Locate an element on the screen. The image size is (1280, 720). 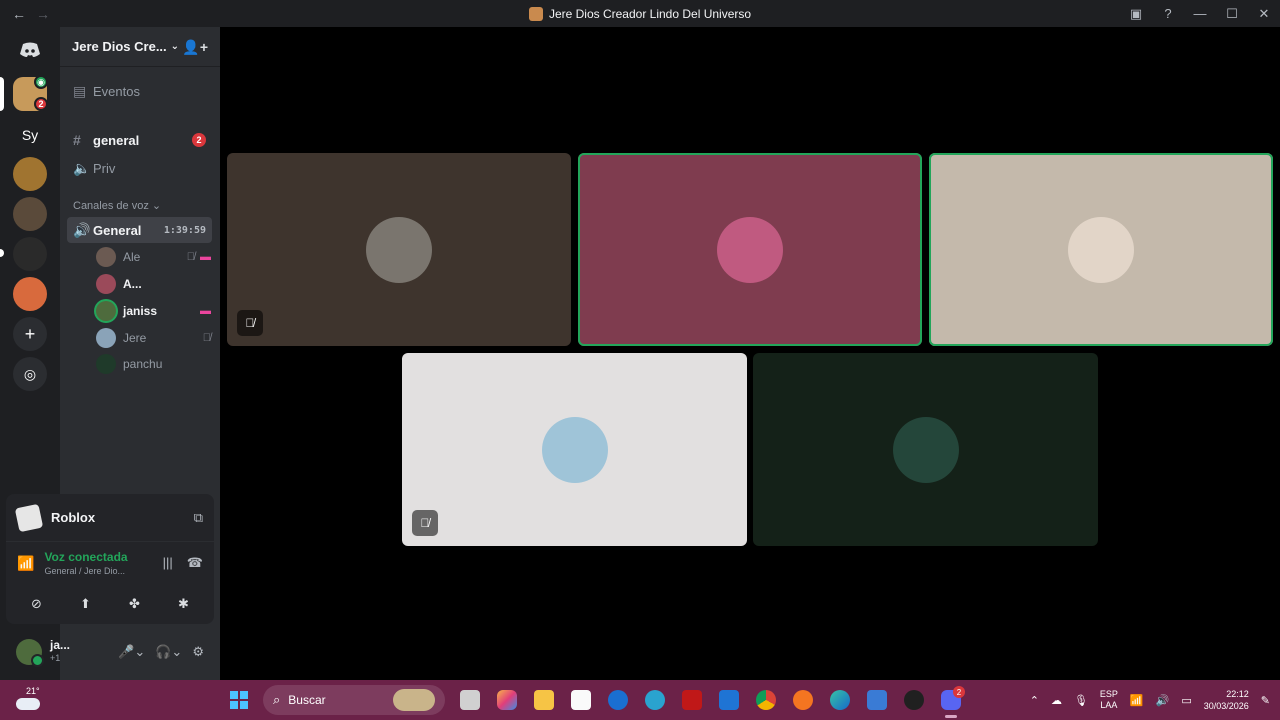
voice-category: Canales de voz ⌄ is located at coordinates (117, 205).